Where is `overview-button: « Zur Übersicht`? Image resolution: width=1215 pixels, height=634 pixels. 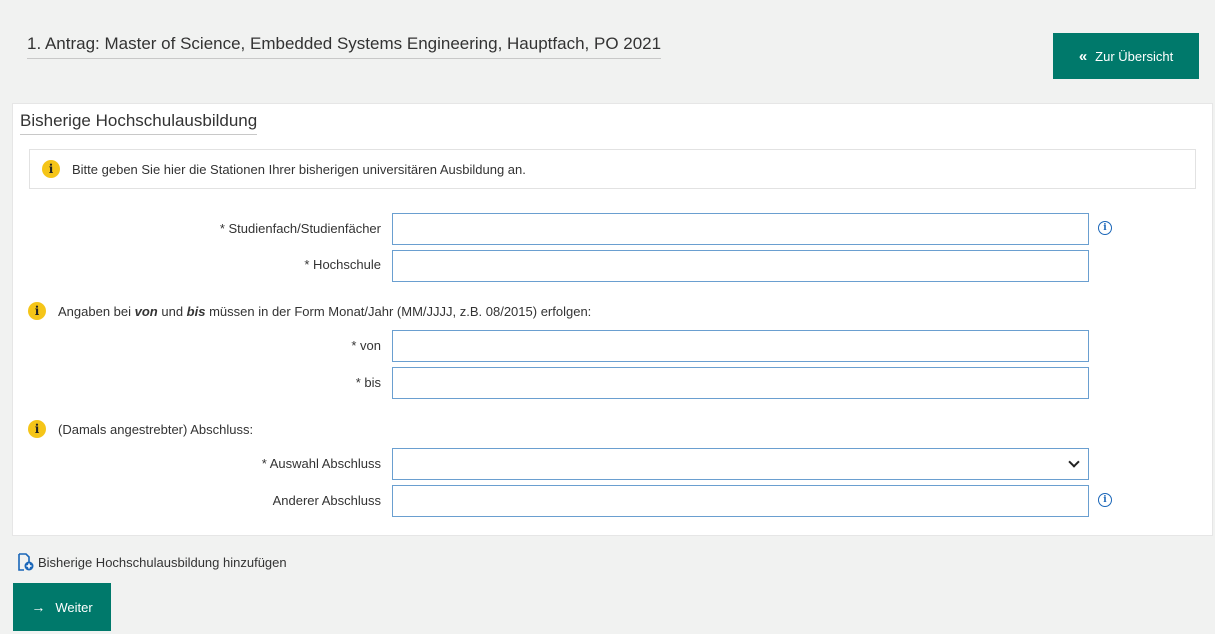
overview-button: « Zur Übersicht is located at coordinates (1126, 56).